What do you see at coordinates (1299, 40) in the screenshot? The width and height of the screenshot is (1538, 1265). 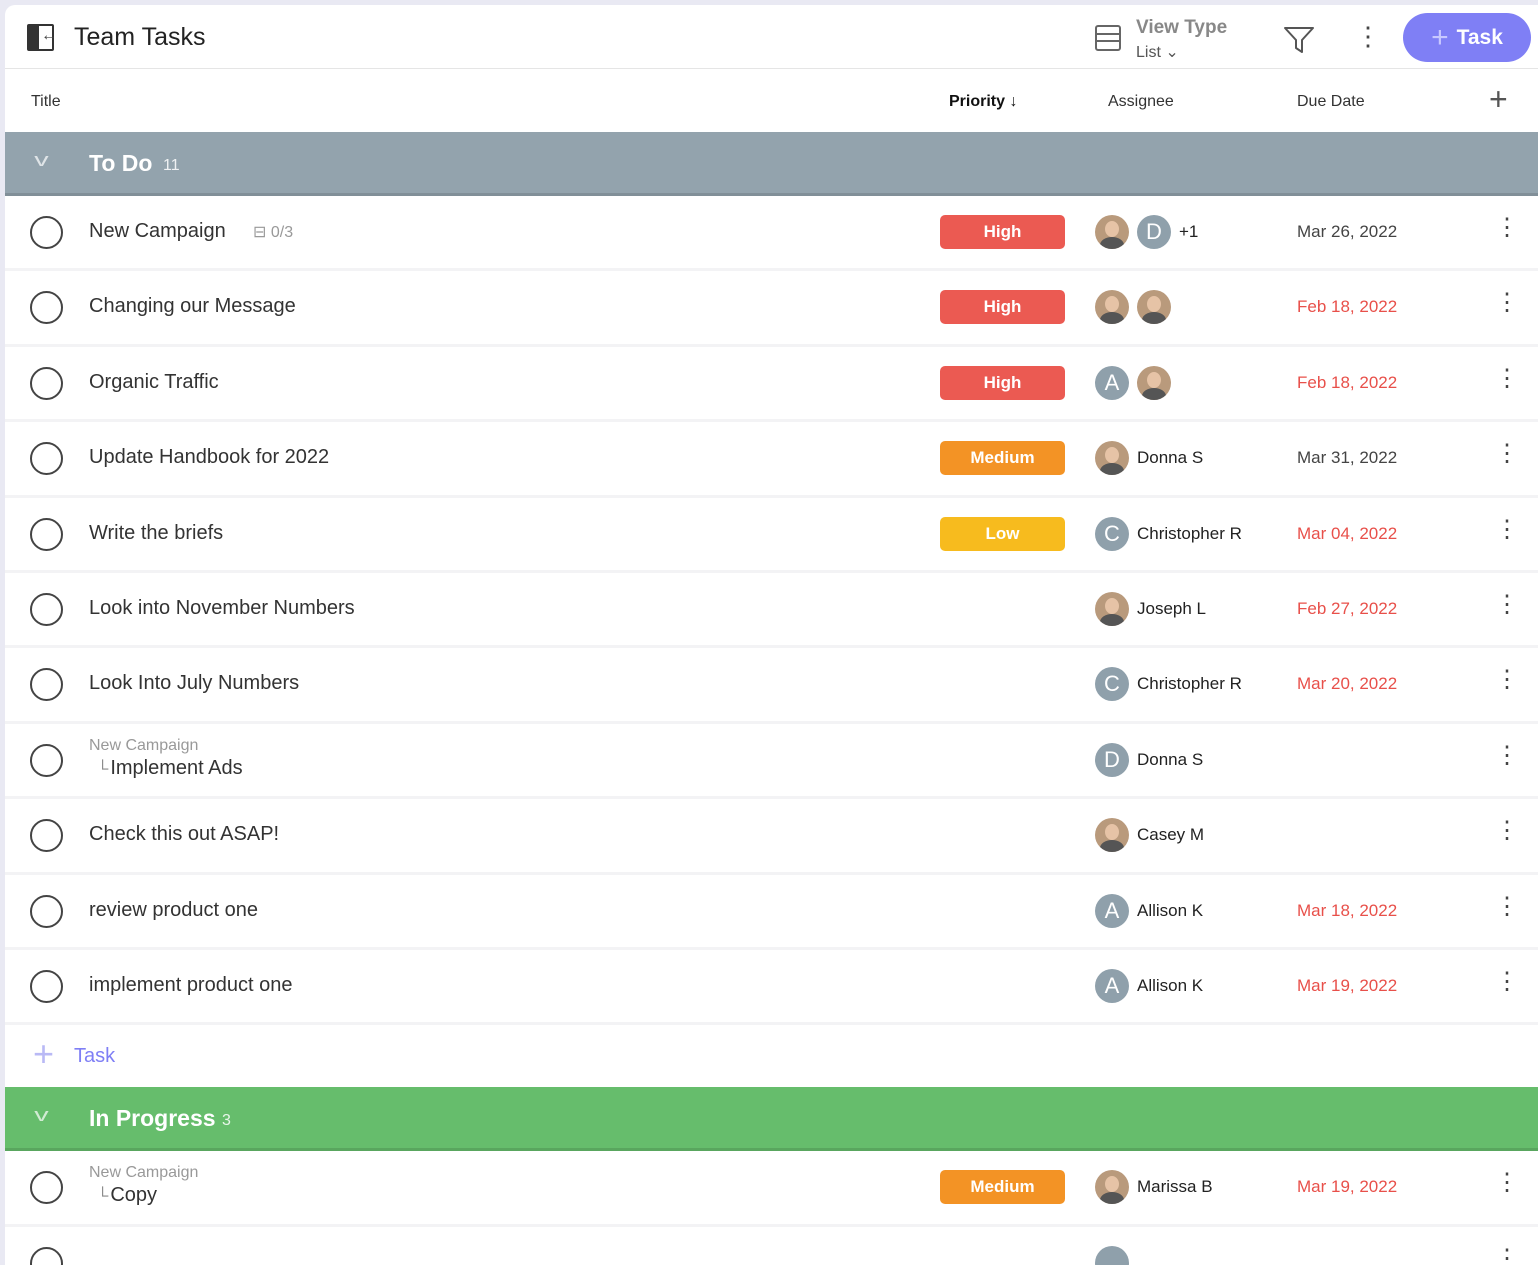 I see `filter-icon` at bounding box center [1299, 40].